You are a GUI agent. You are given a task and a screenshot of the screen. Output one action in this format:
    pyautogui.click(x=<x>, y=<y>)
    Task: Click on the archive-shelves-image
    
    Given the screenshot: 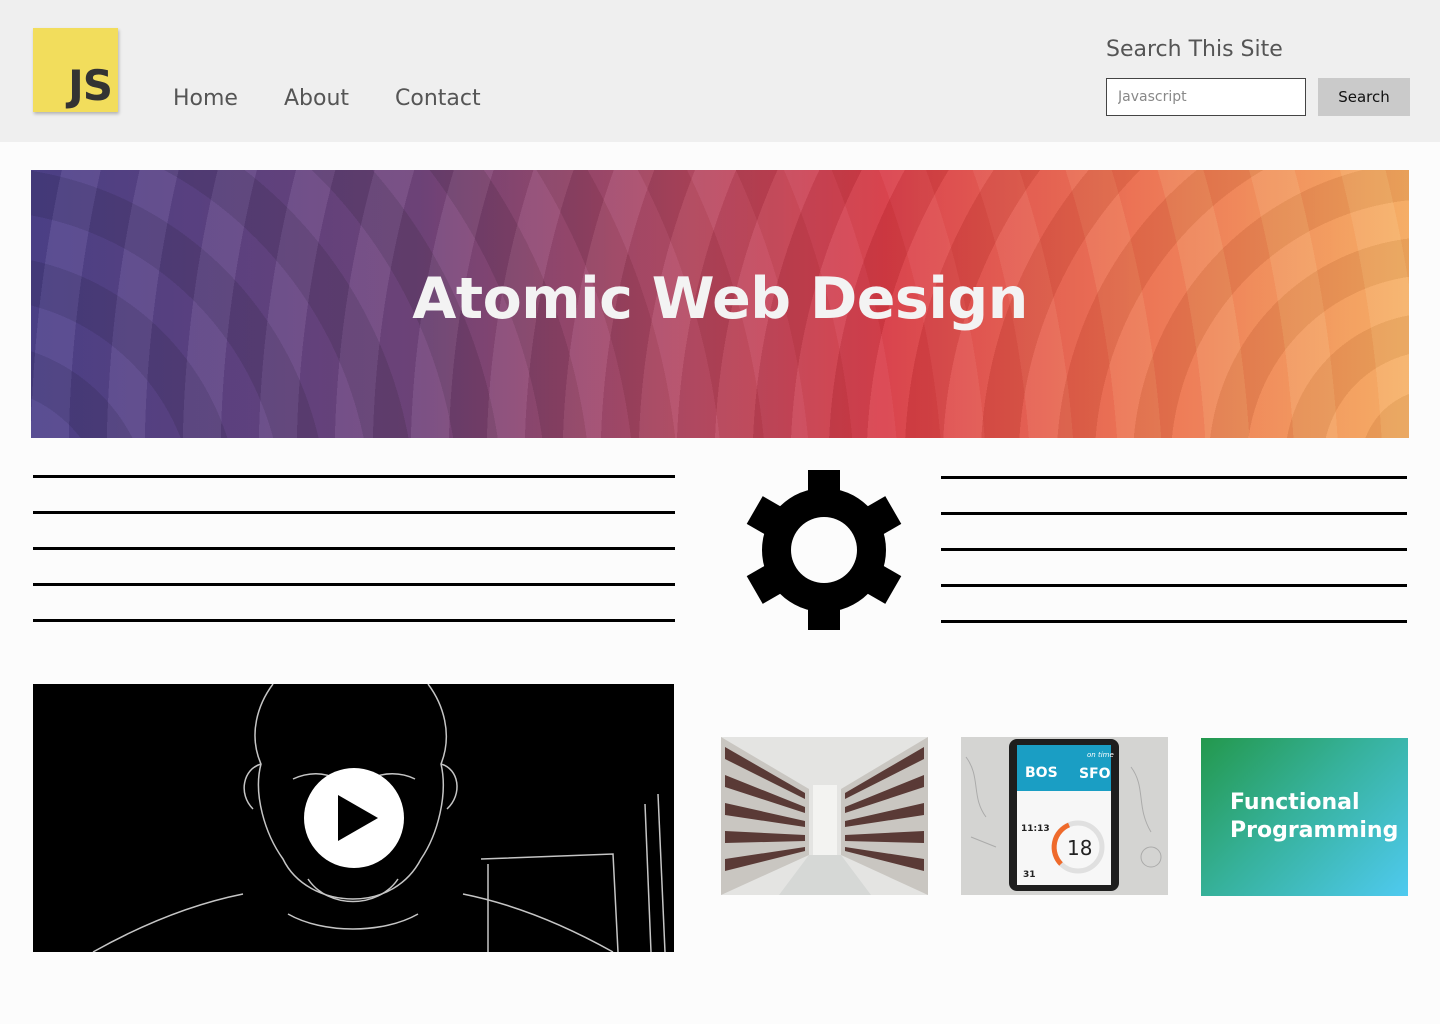 What is the action you would take?
    pyautogui.click(x=824, y=816)
    